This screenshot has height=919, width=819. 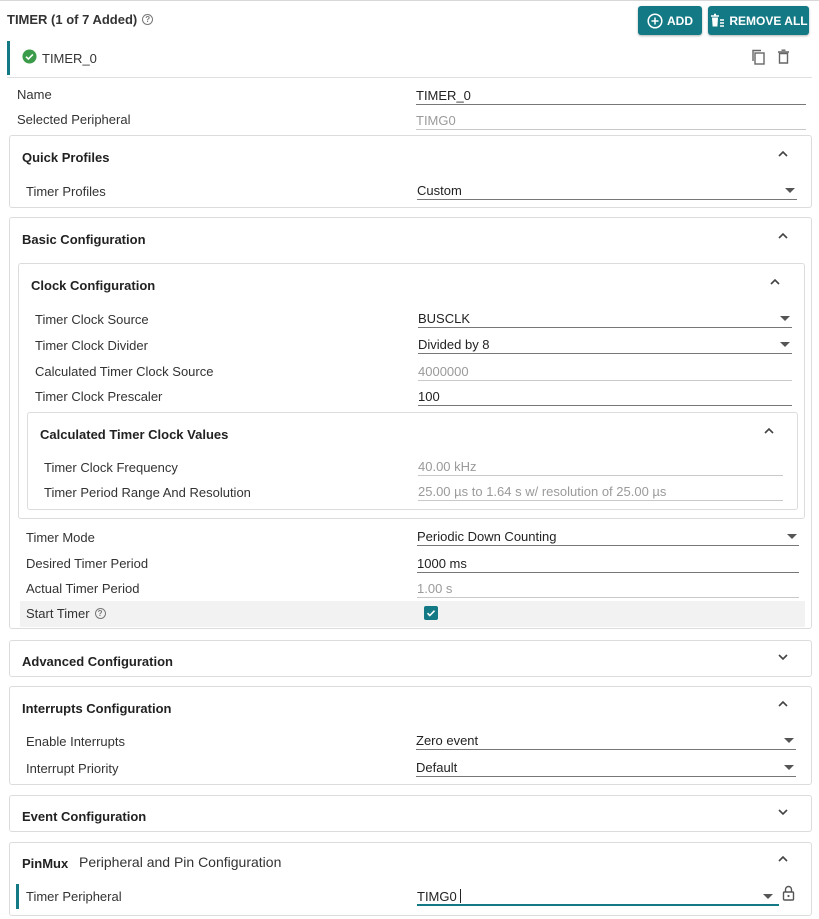 I want to click on interrupt-priority-value: Default, so click(x=437, y=767).